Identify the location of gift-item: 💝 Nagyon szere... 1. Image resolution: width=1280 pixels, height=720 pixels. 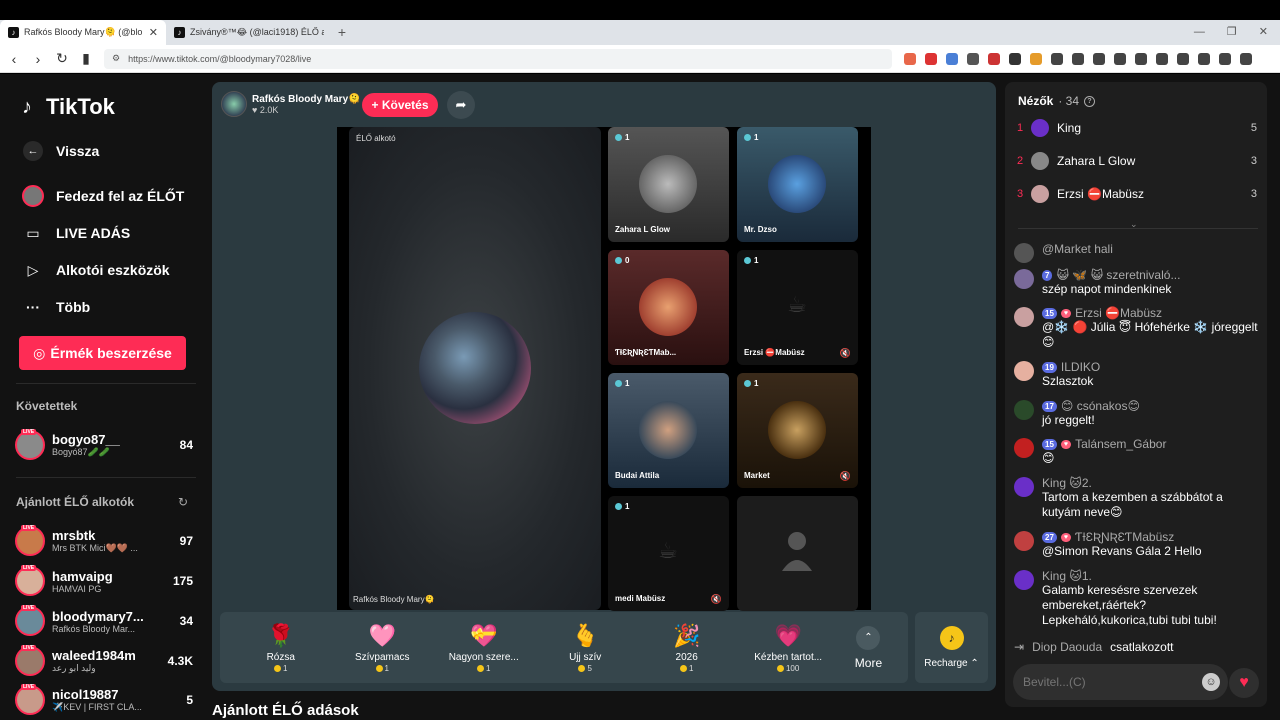
(483, 648).